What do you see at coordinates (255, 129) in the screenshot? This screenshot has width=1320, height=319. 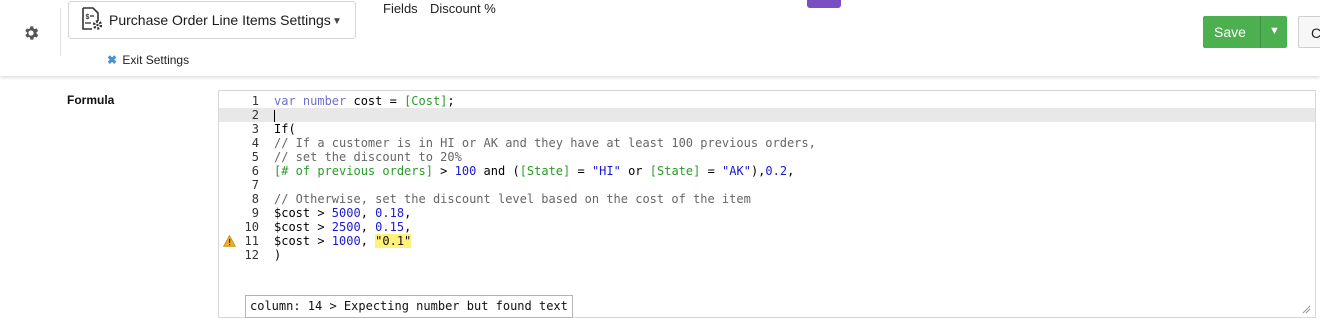 I see `line-number: 3` at bounding box center [255, 129].